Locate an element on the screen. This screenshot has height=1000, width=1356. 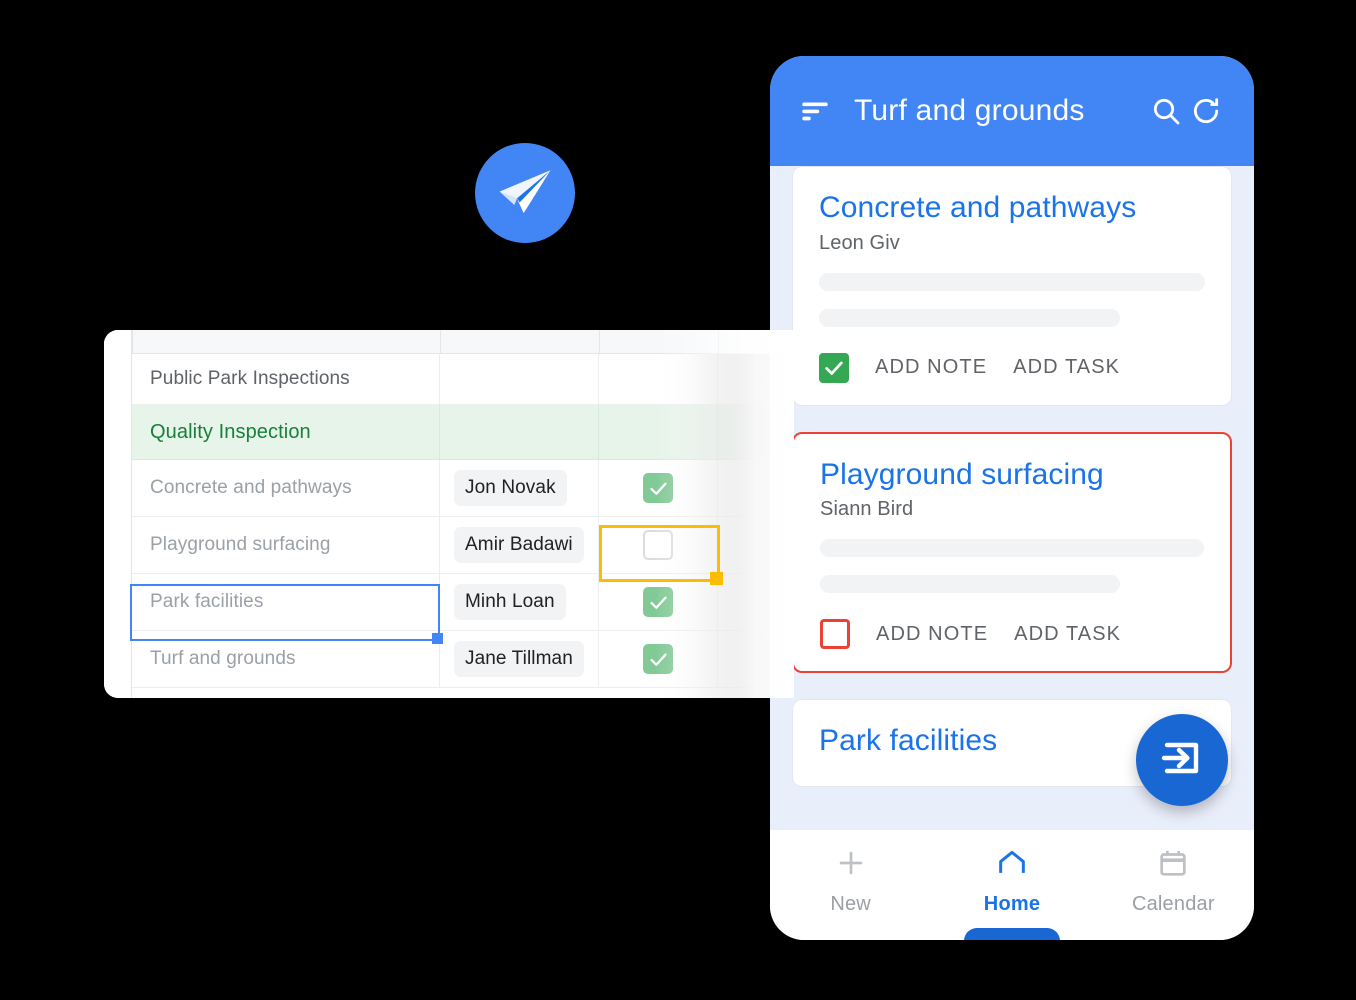
calendar-icon is located at coordinates (1173, 865).